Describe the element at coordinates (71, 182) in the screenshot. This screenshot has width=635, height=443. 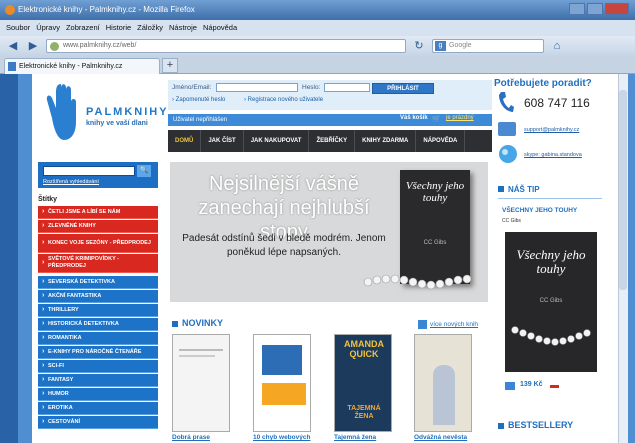
I see `advanced-search-link: Rozšířená vyhledávání` at that location.